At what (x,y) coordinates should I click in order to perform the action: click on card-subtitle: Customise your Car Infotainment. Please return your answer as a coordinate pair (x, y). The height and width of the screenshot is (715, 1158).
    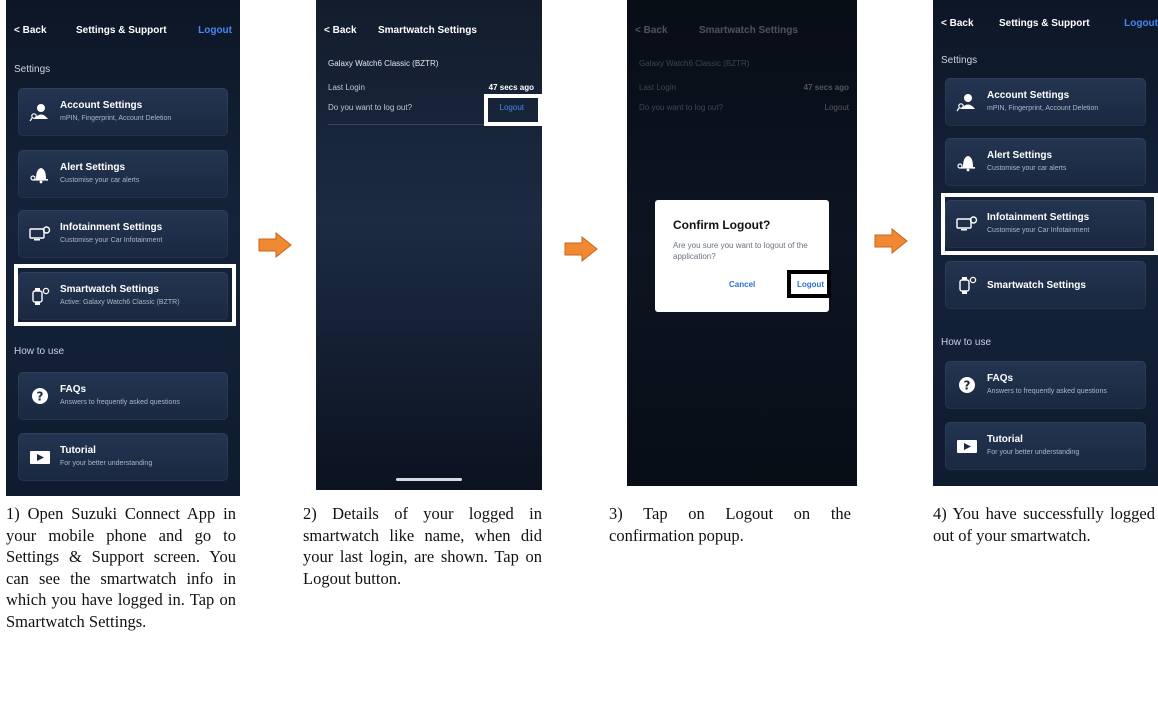
    Looking at the image, I should click on (111, 240).